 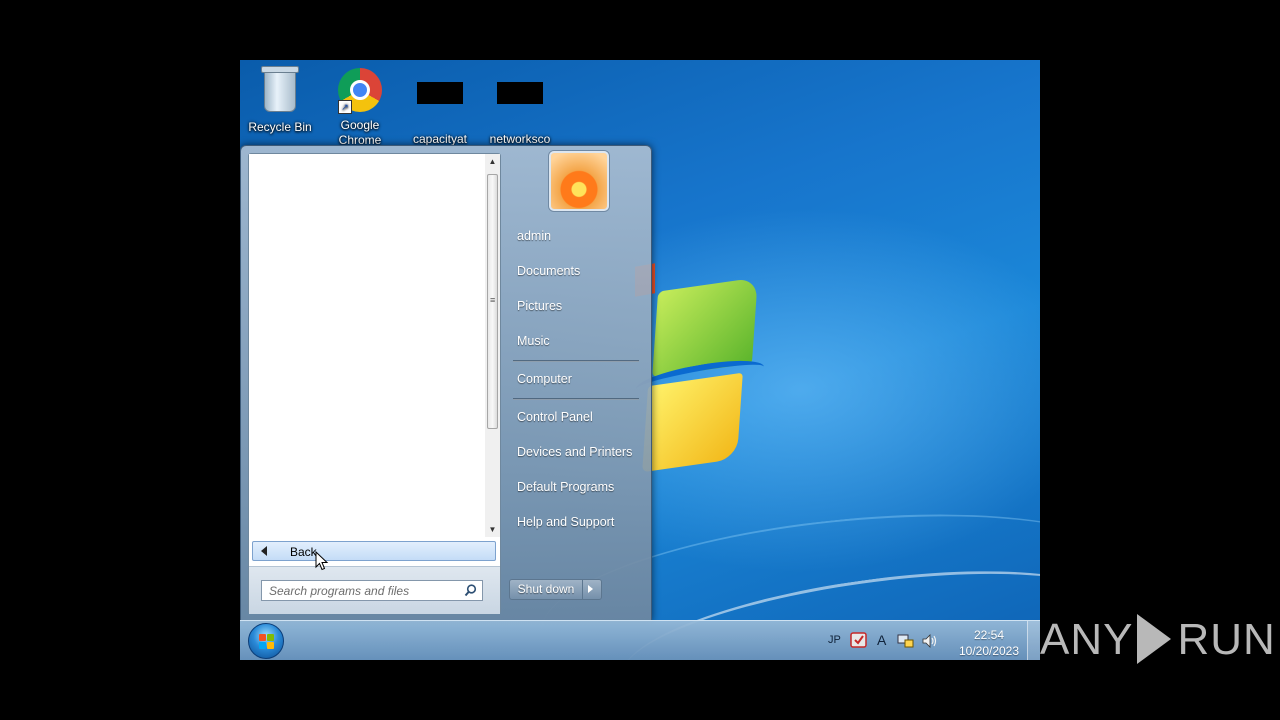 What do you see at coordinates (573, 452) in the screenshot?
I see `menu-item-devices-printers: Devices and Printers` at bounding box center [573, 452].